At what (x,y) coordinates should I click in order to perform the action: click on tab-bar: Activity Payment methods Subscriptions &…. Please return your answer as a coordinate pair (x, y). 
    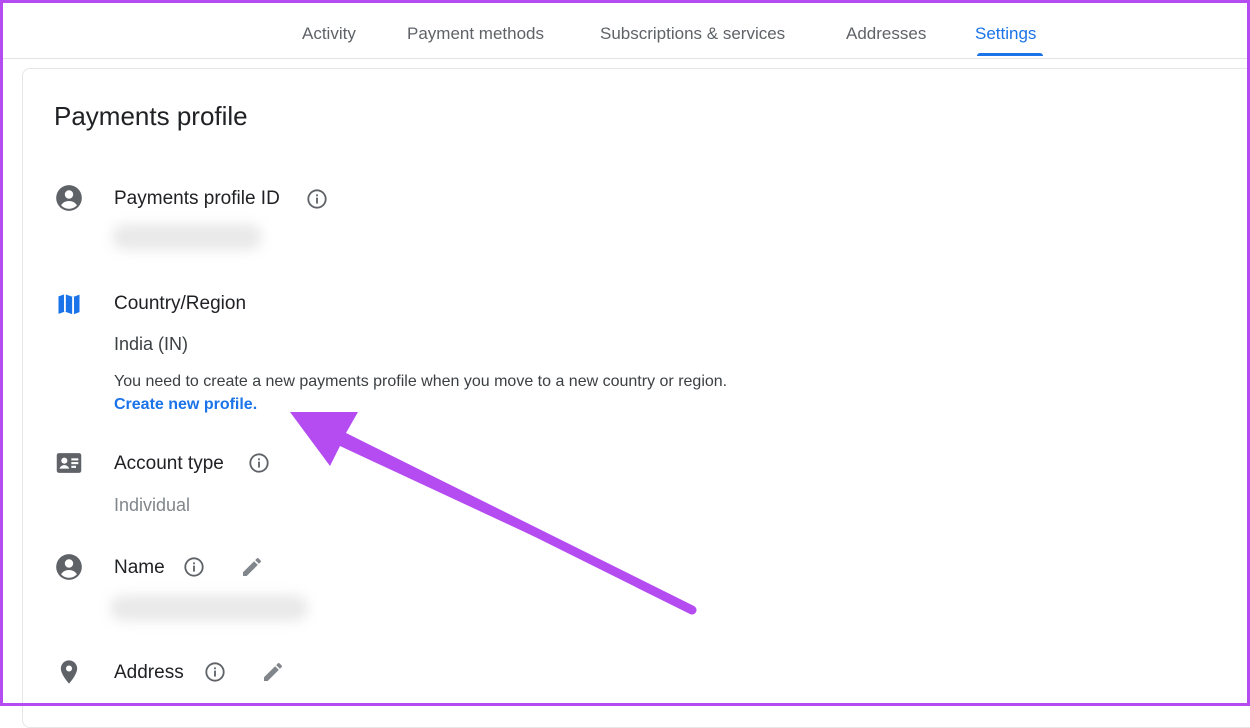
    Looking at the image, I should click on (625, 29).